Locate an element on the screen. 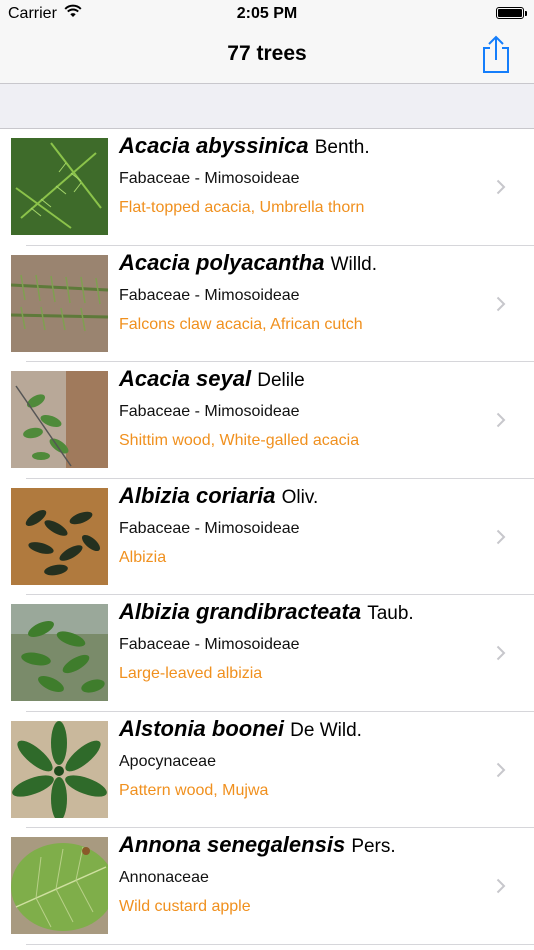  tree-name: Albizia grandibracteata Taub. is located at coordinates (266, 612).